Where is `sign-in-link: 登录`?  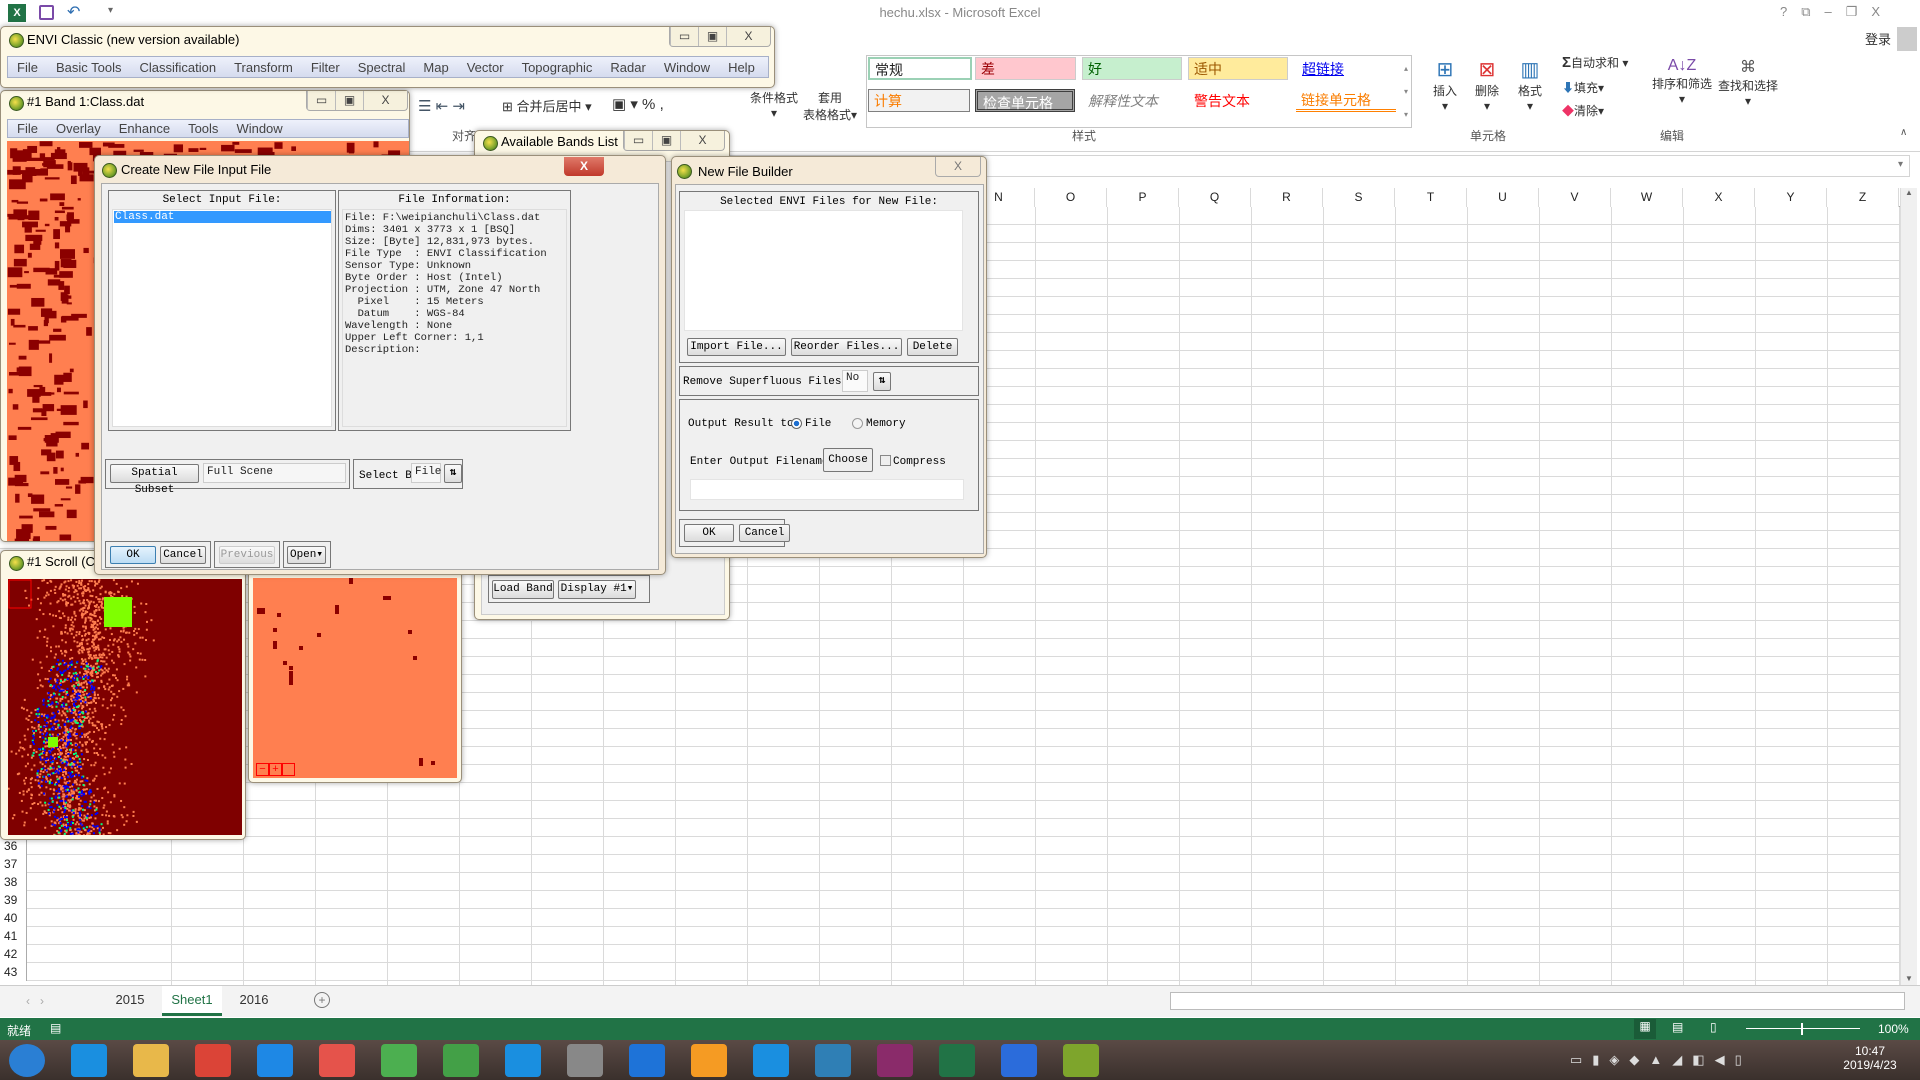
sign-in-link: 登录 is located at coordinates (1878, 38).